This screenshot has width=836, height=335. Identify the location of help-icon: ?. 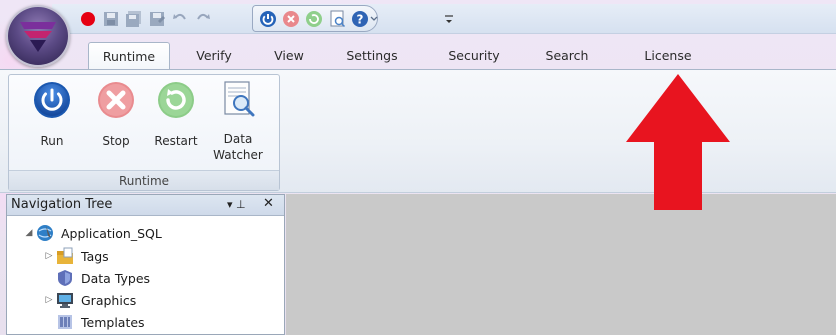
(365, 19).